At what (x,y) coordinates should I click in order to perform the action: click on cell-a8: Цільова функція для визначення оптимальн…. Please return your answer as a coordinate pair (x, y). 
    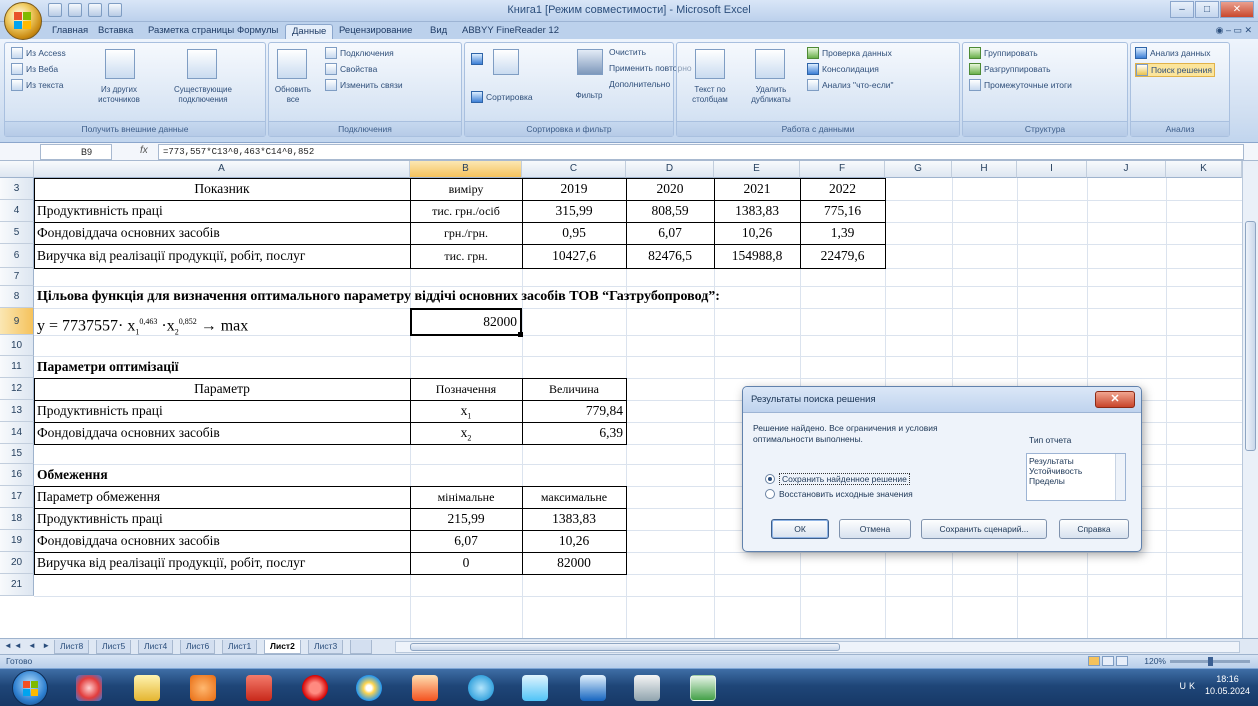
    Looking at the image, I should click on (599, 297).